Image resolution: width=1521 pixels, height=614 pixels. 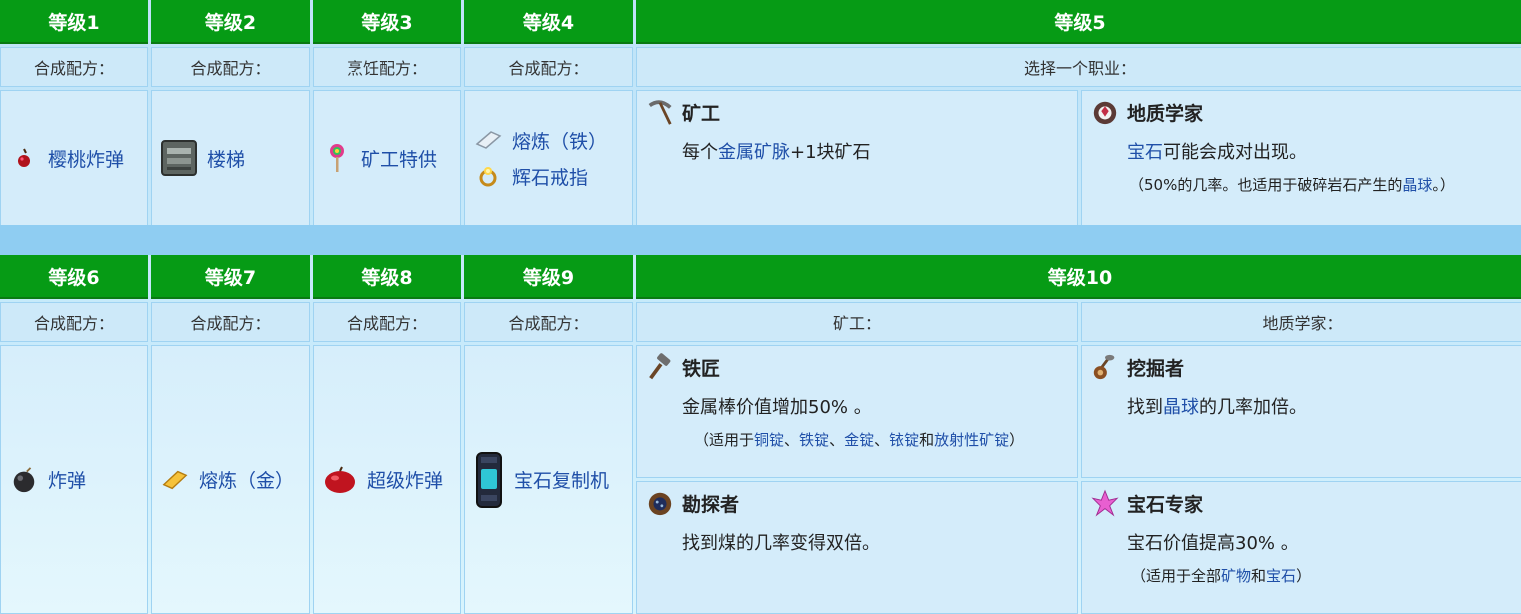 I want to click on cherry-bomb-link: 樱桃炸弹, so click(x=86, y=158).